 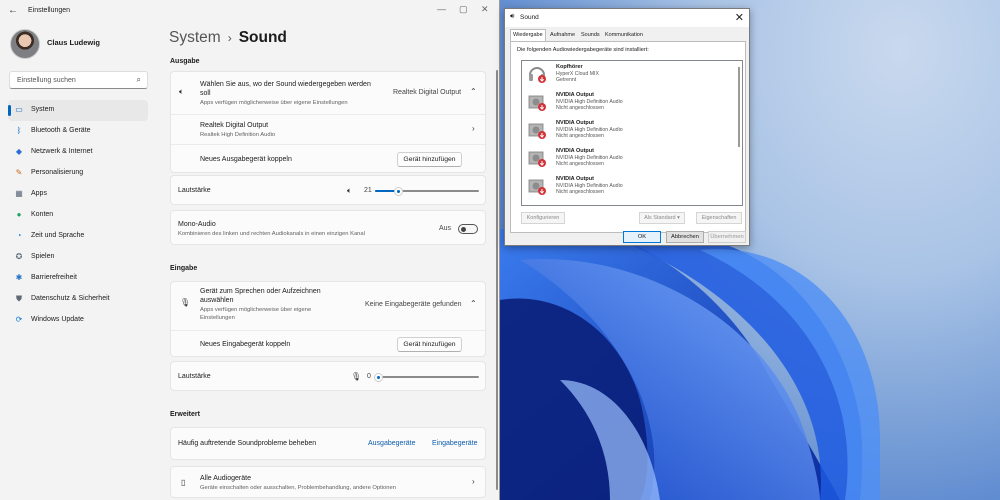 I want to click on input-volume-slider, so click(x=428, y=377).